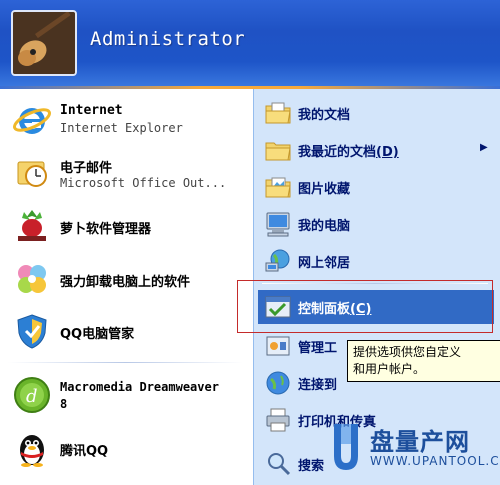 The image size is (500, 485). I want to click on connect-icon, so click(278, 383).